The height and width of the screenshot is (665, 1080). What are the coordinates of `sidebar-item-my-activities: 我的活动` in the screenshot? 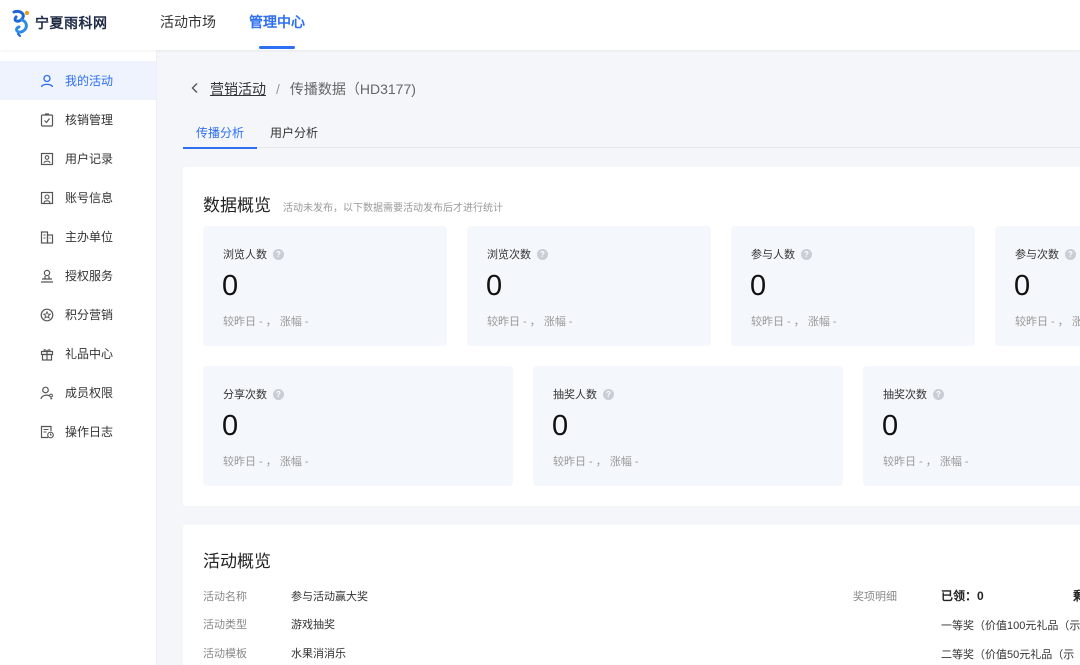 It's located at (78, 80).